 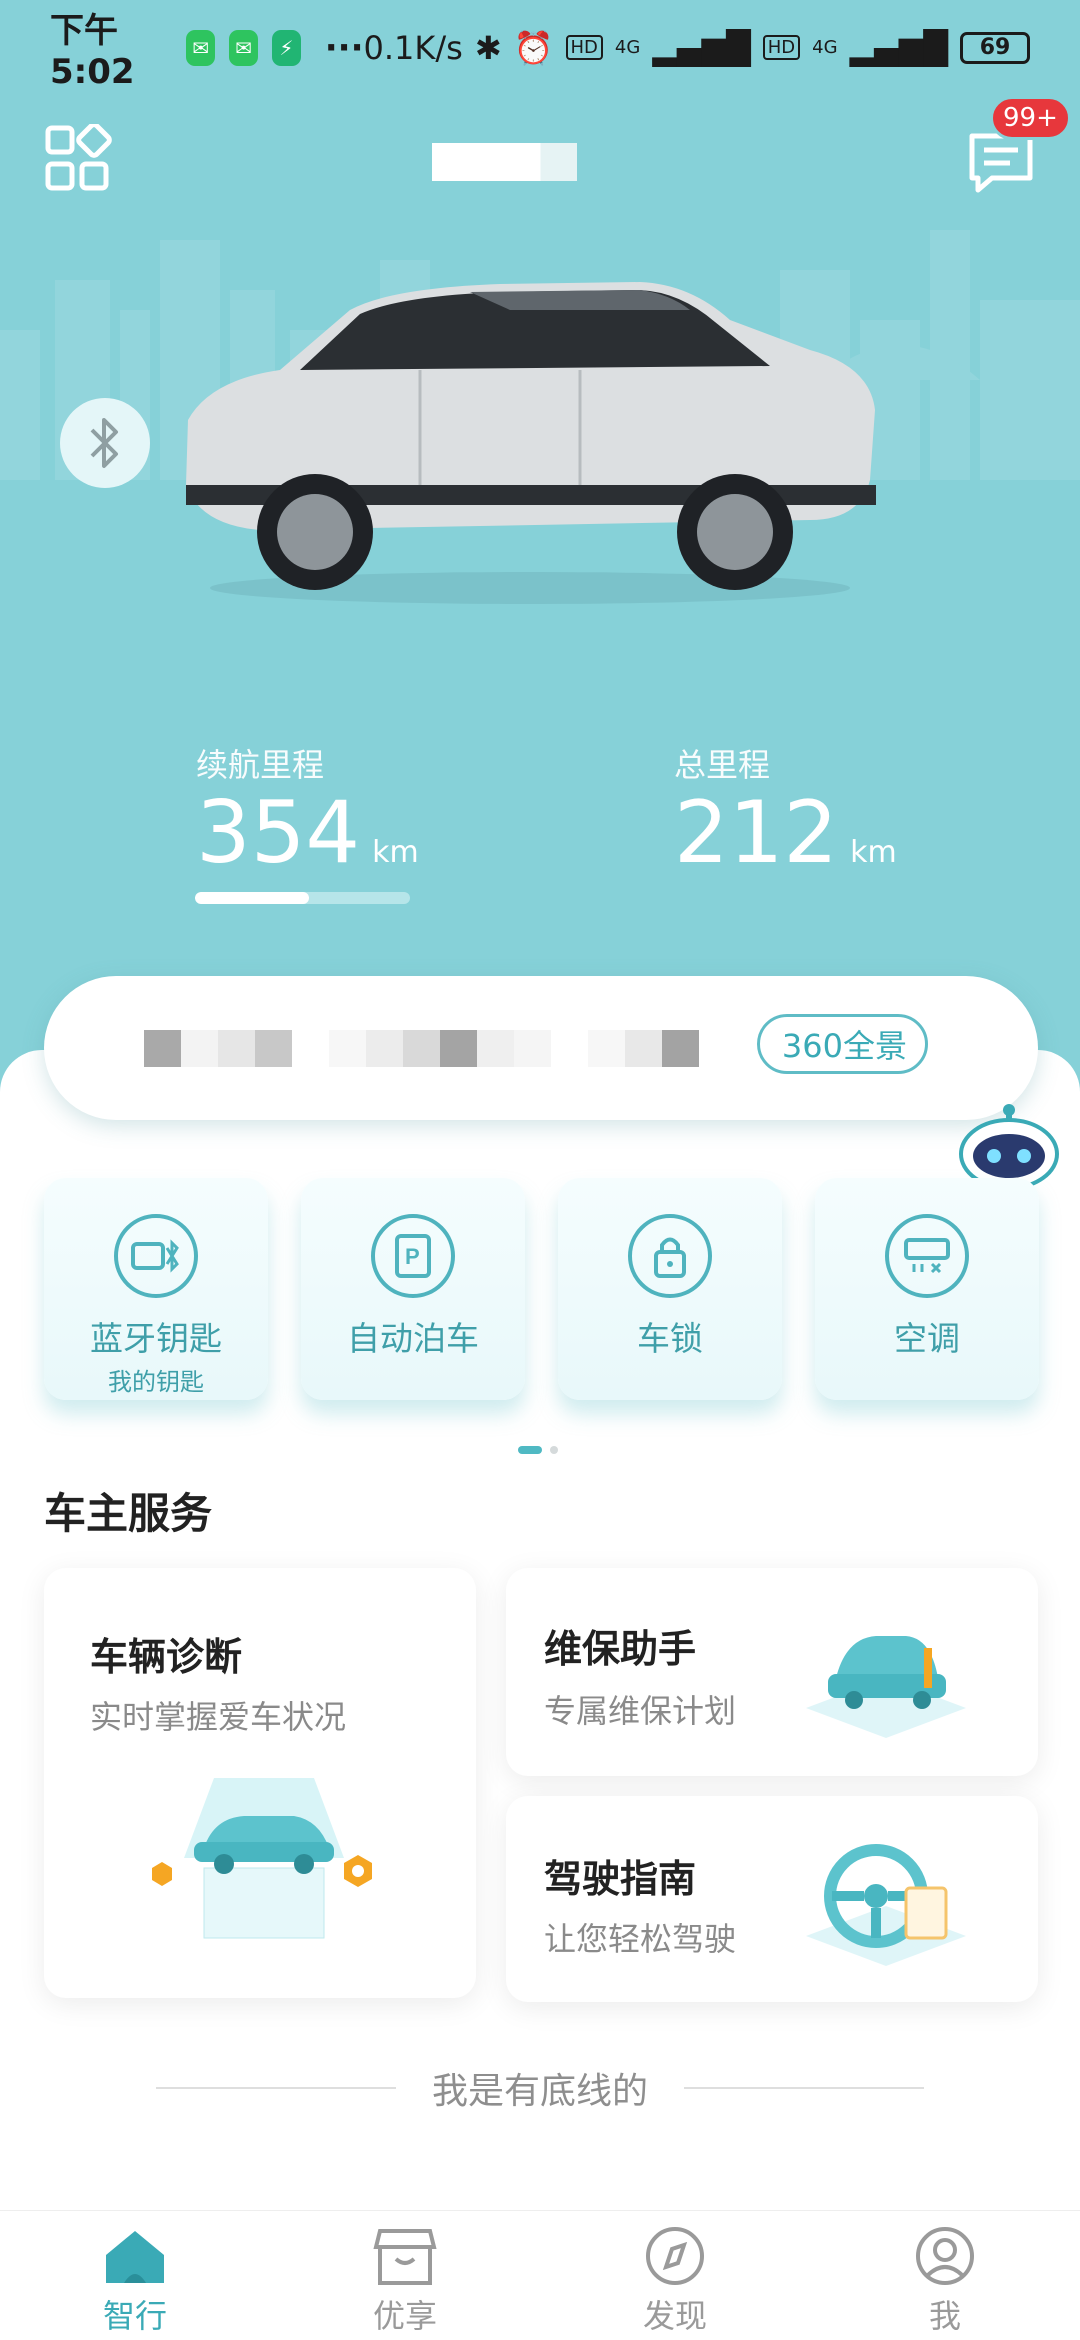 I want to click on network-type: 4G, so click(x=627, y=47).